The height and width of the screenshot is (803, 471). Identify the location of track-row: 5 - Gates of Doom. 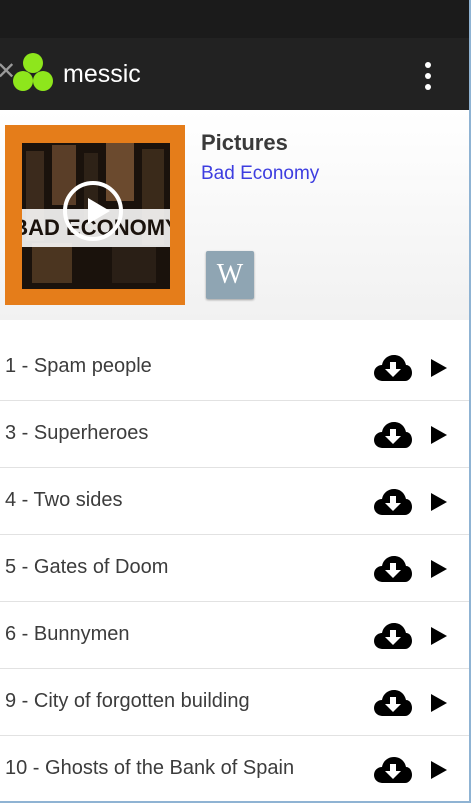
(234, 568).